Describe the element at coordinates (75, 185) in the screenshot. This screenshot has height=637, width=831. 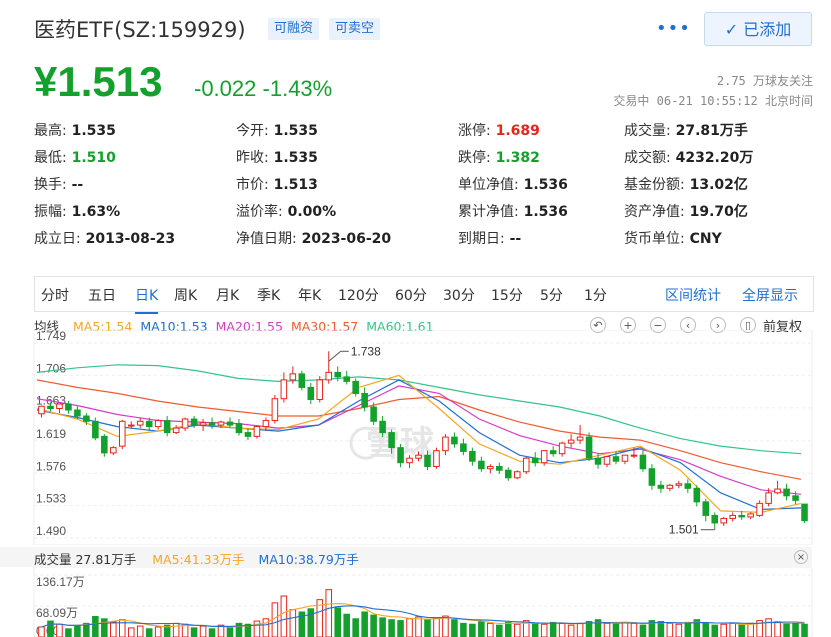
I see `quote-value: --` at that location.